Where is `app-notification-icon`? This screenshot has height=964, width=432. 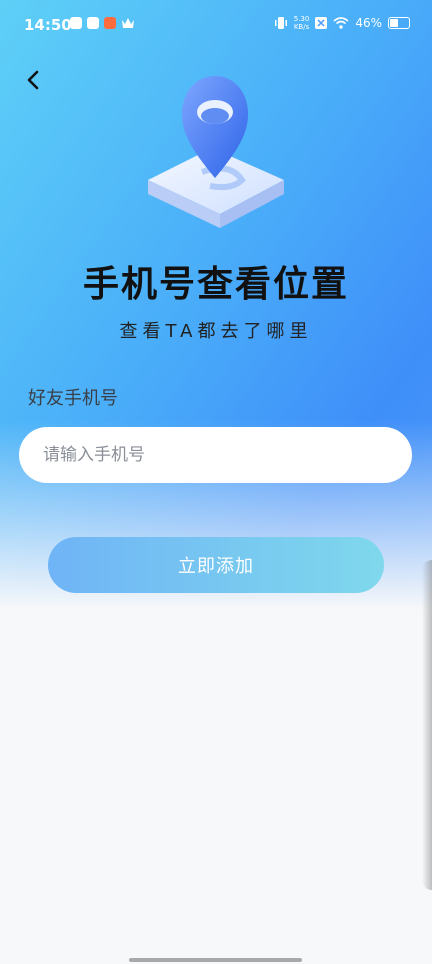
app-notification-icon is located at coordinates (76, 23).